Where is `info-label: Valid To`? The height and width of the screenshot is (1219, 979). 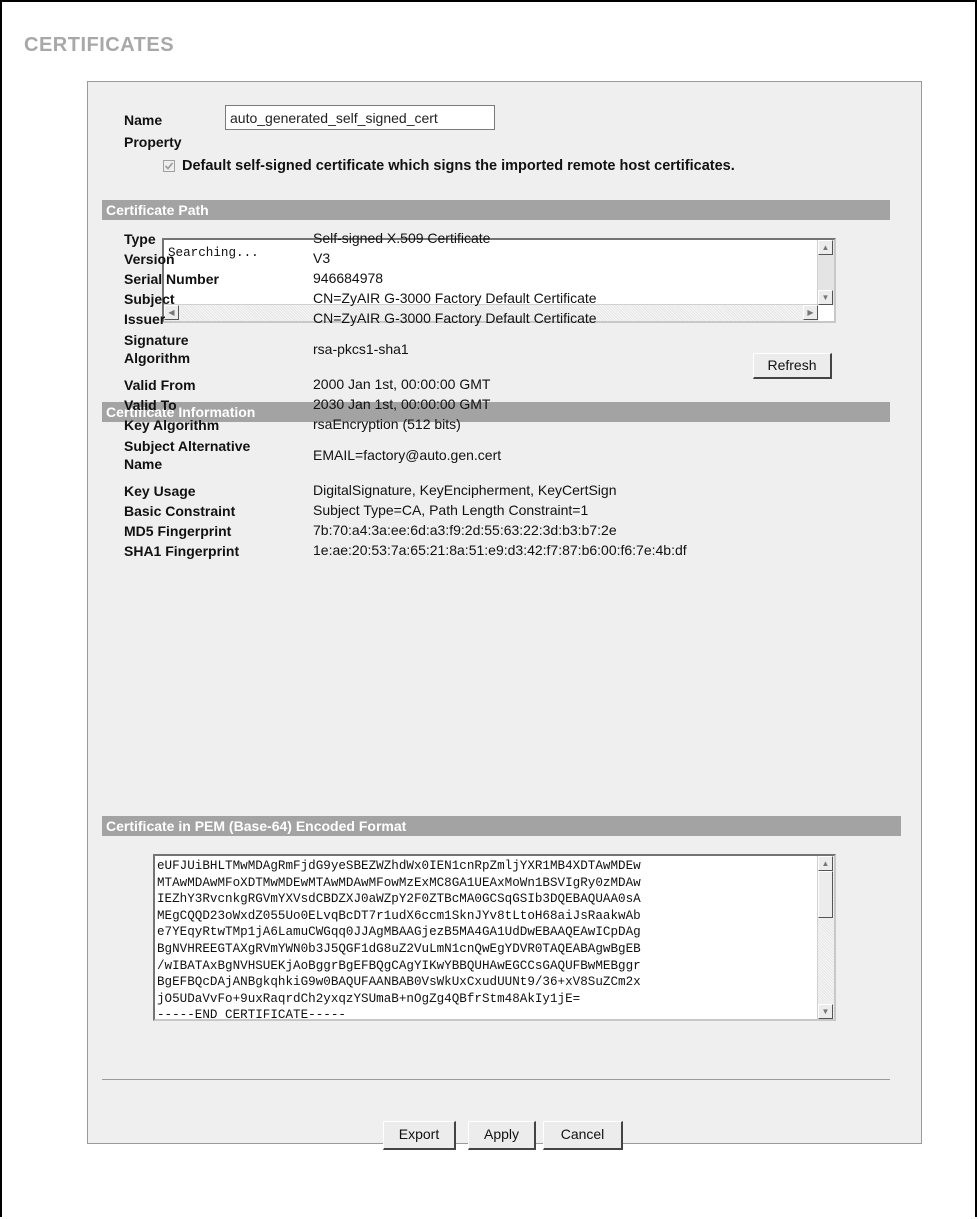
info-label: Valid To is located at coordinates (150, 405).